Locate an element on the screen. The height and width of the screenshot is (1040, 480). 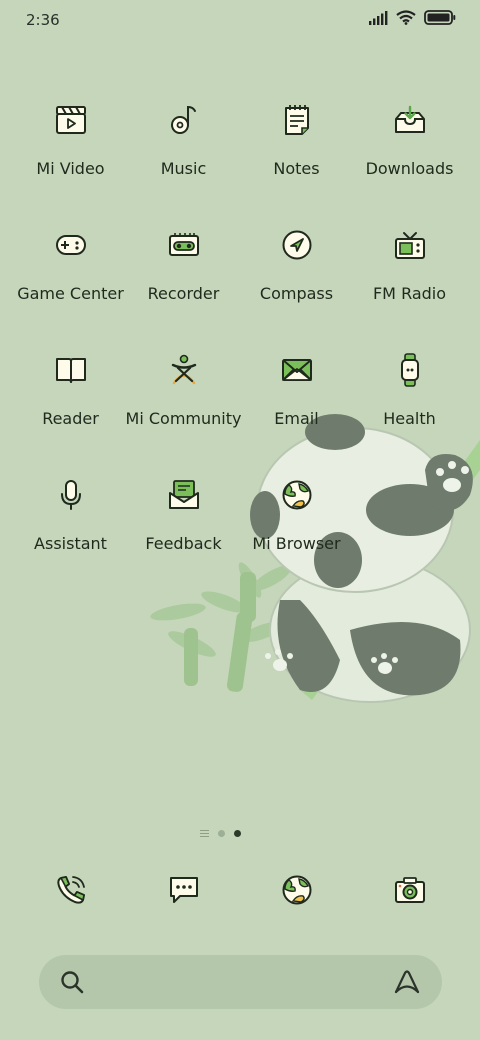
ai-assistant-icon is located at coordinates (407, 982).